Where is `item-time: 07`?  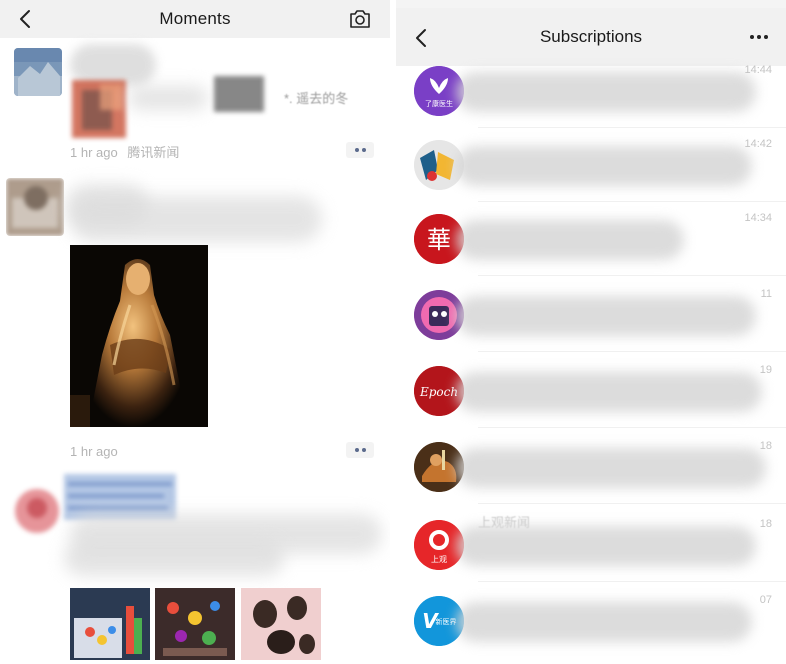
item-time: 07 is located at coordinates (765, 600).